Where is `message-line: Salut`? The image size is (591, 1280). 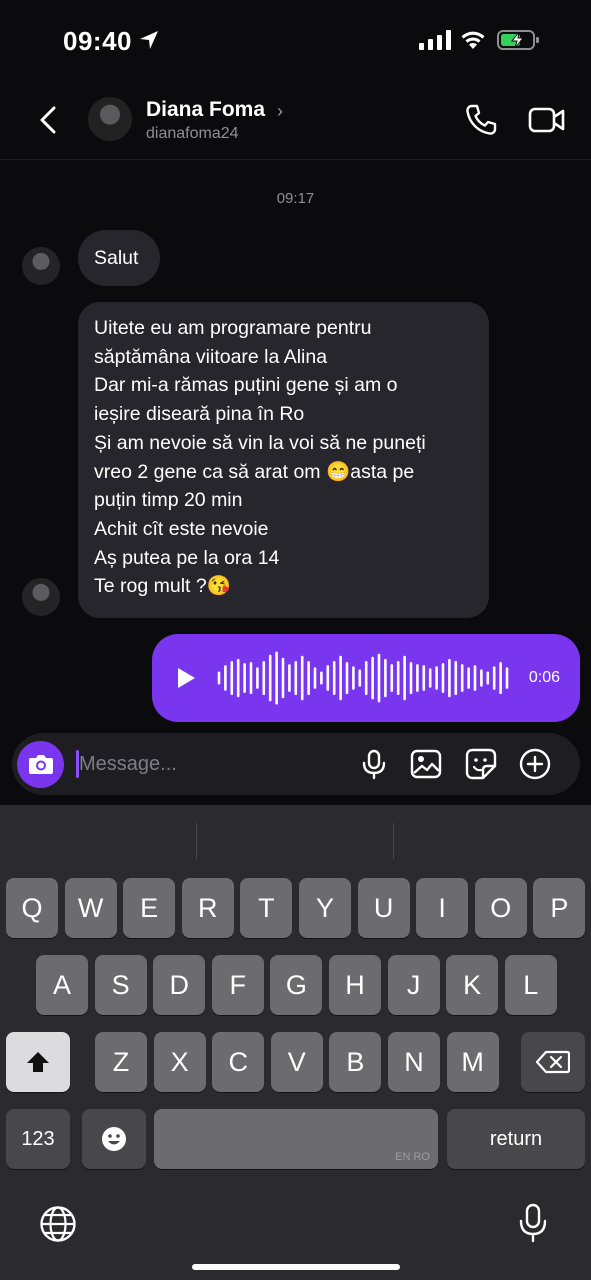
message-line: Salut is located at coordinates (116, 258).